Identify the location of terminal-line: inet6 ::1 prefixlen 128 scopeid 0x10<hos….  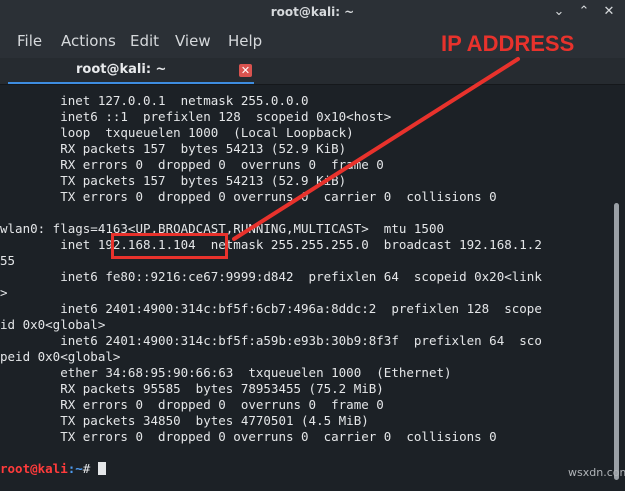
(196, 116).